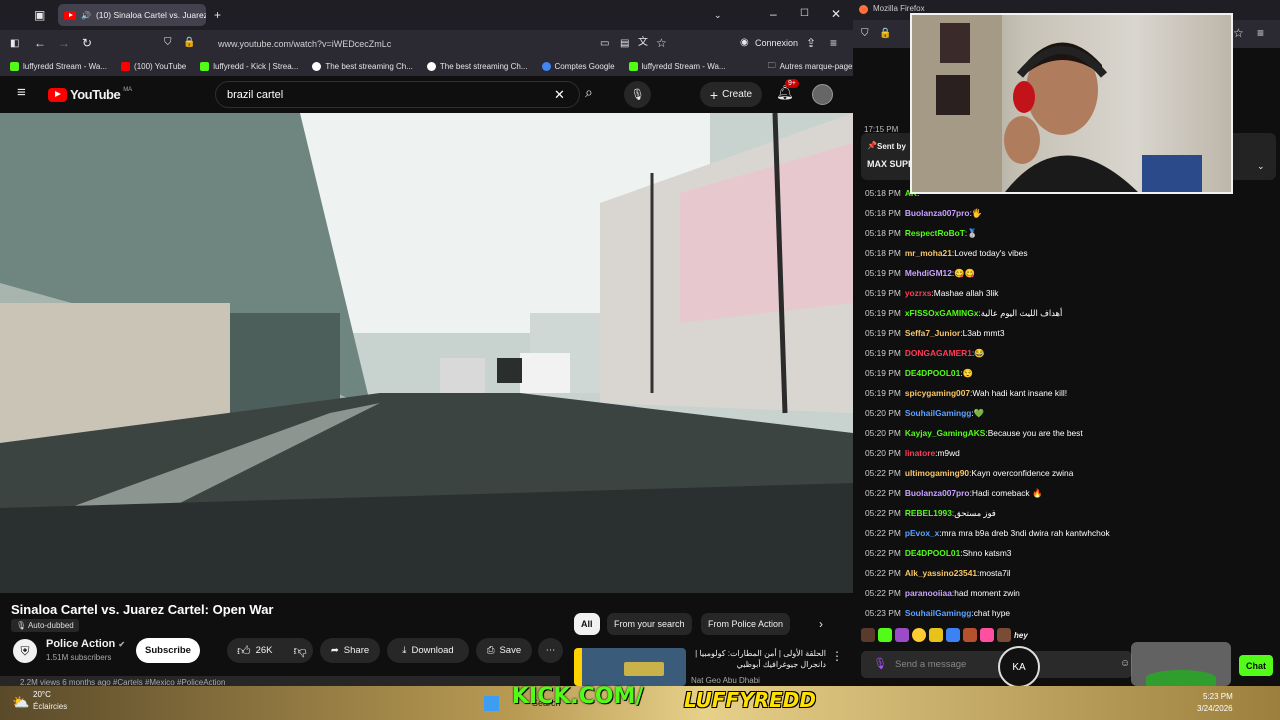 Image resolution: width=1280 pixels, height=720 pixels. I want to click on like-count: 26K, so click(264, 650).